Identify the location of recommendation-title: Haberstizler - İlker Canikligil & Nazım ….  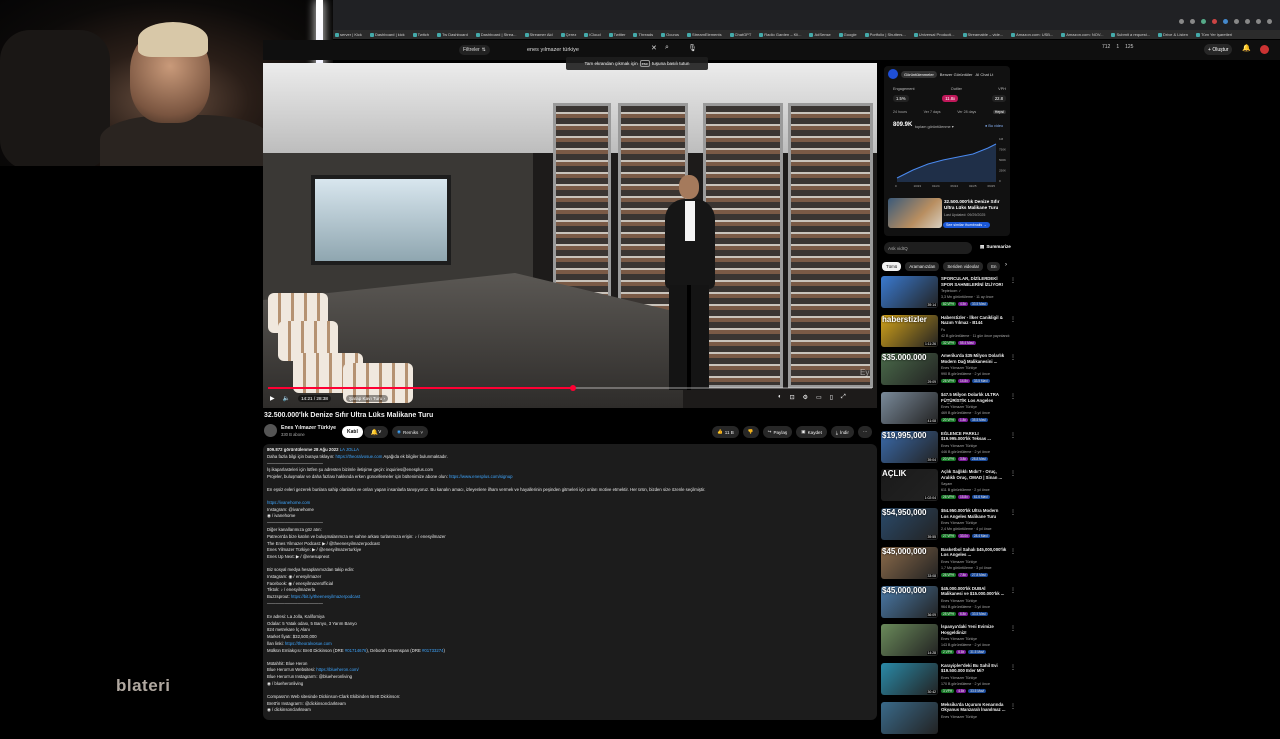
(974, 320).